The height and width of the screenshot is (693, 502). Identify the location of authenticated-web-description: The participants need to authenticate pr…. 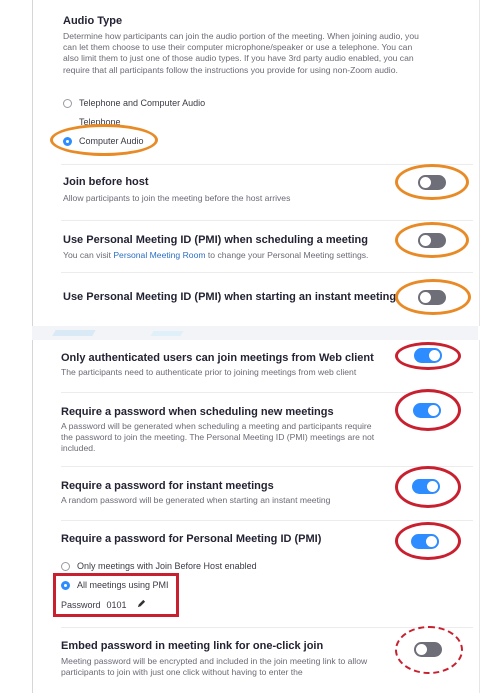
(209, 372).